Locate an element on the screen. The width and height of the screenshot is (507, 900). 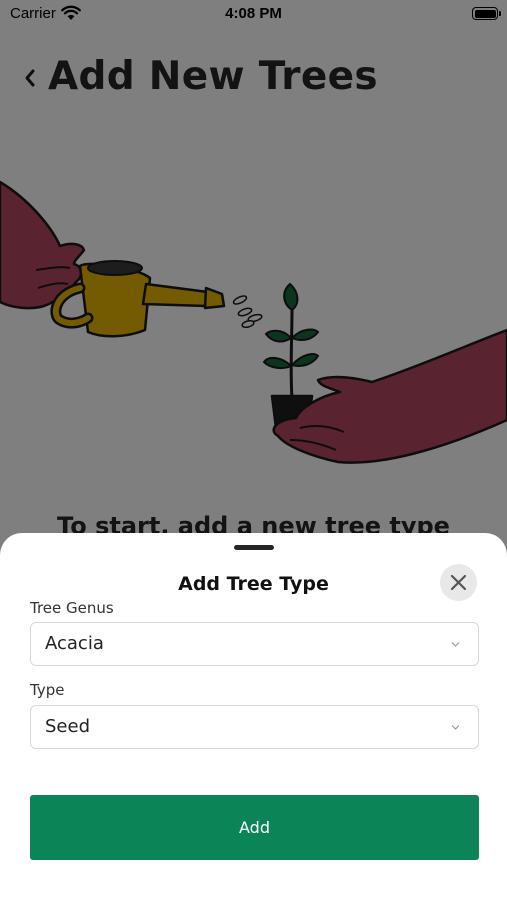
status-bar: Carrier 4:08 PM is located at coordinates (253, 15).